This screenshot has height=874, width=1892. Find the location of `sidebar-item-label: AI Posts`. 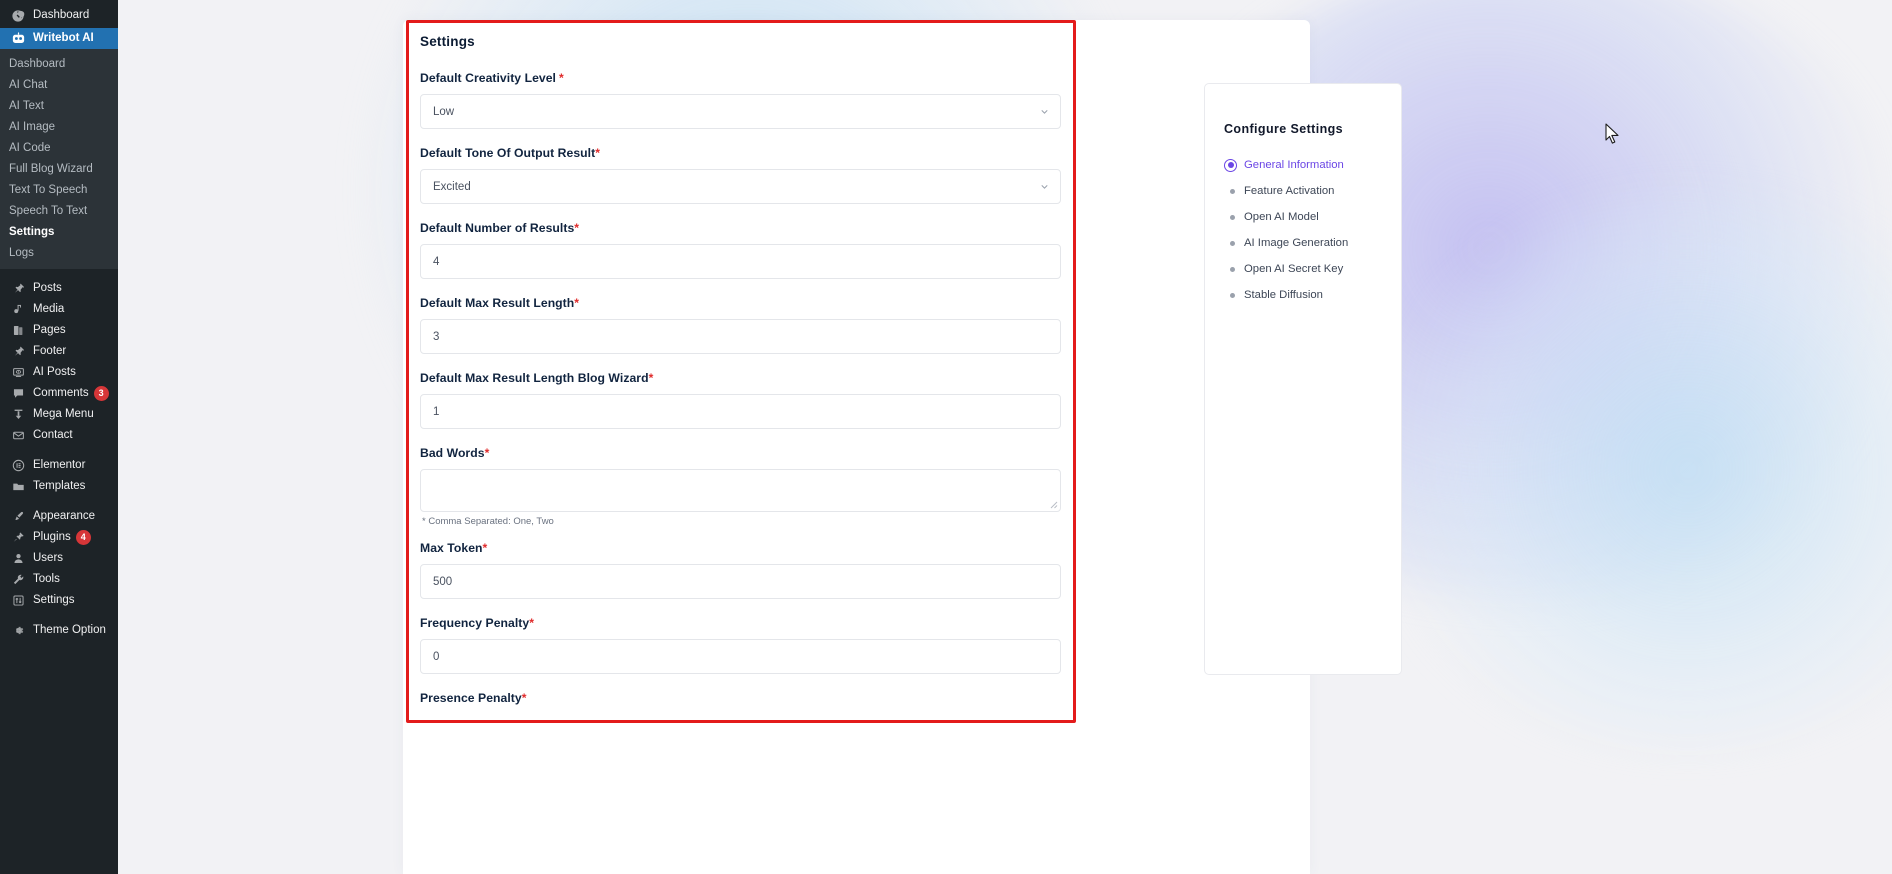

sidebar-item-label: AI Posts is located at coordinates (54, 372).